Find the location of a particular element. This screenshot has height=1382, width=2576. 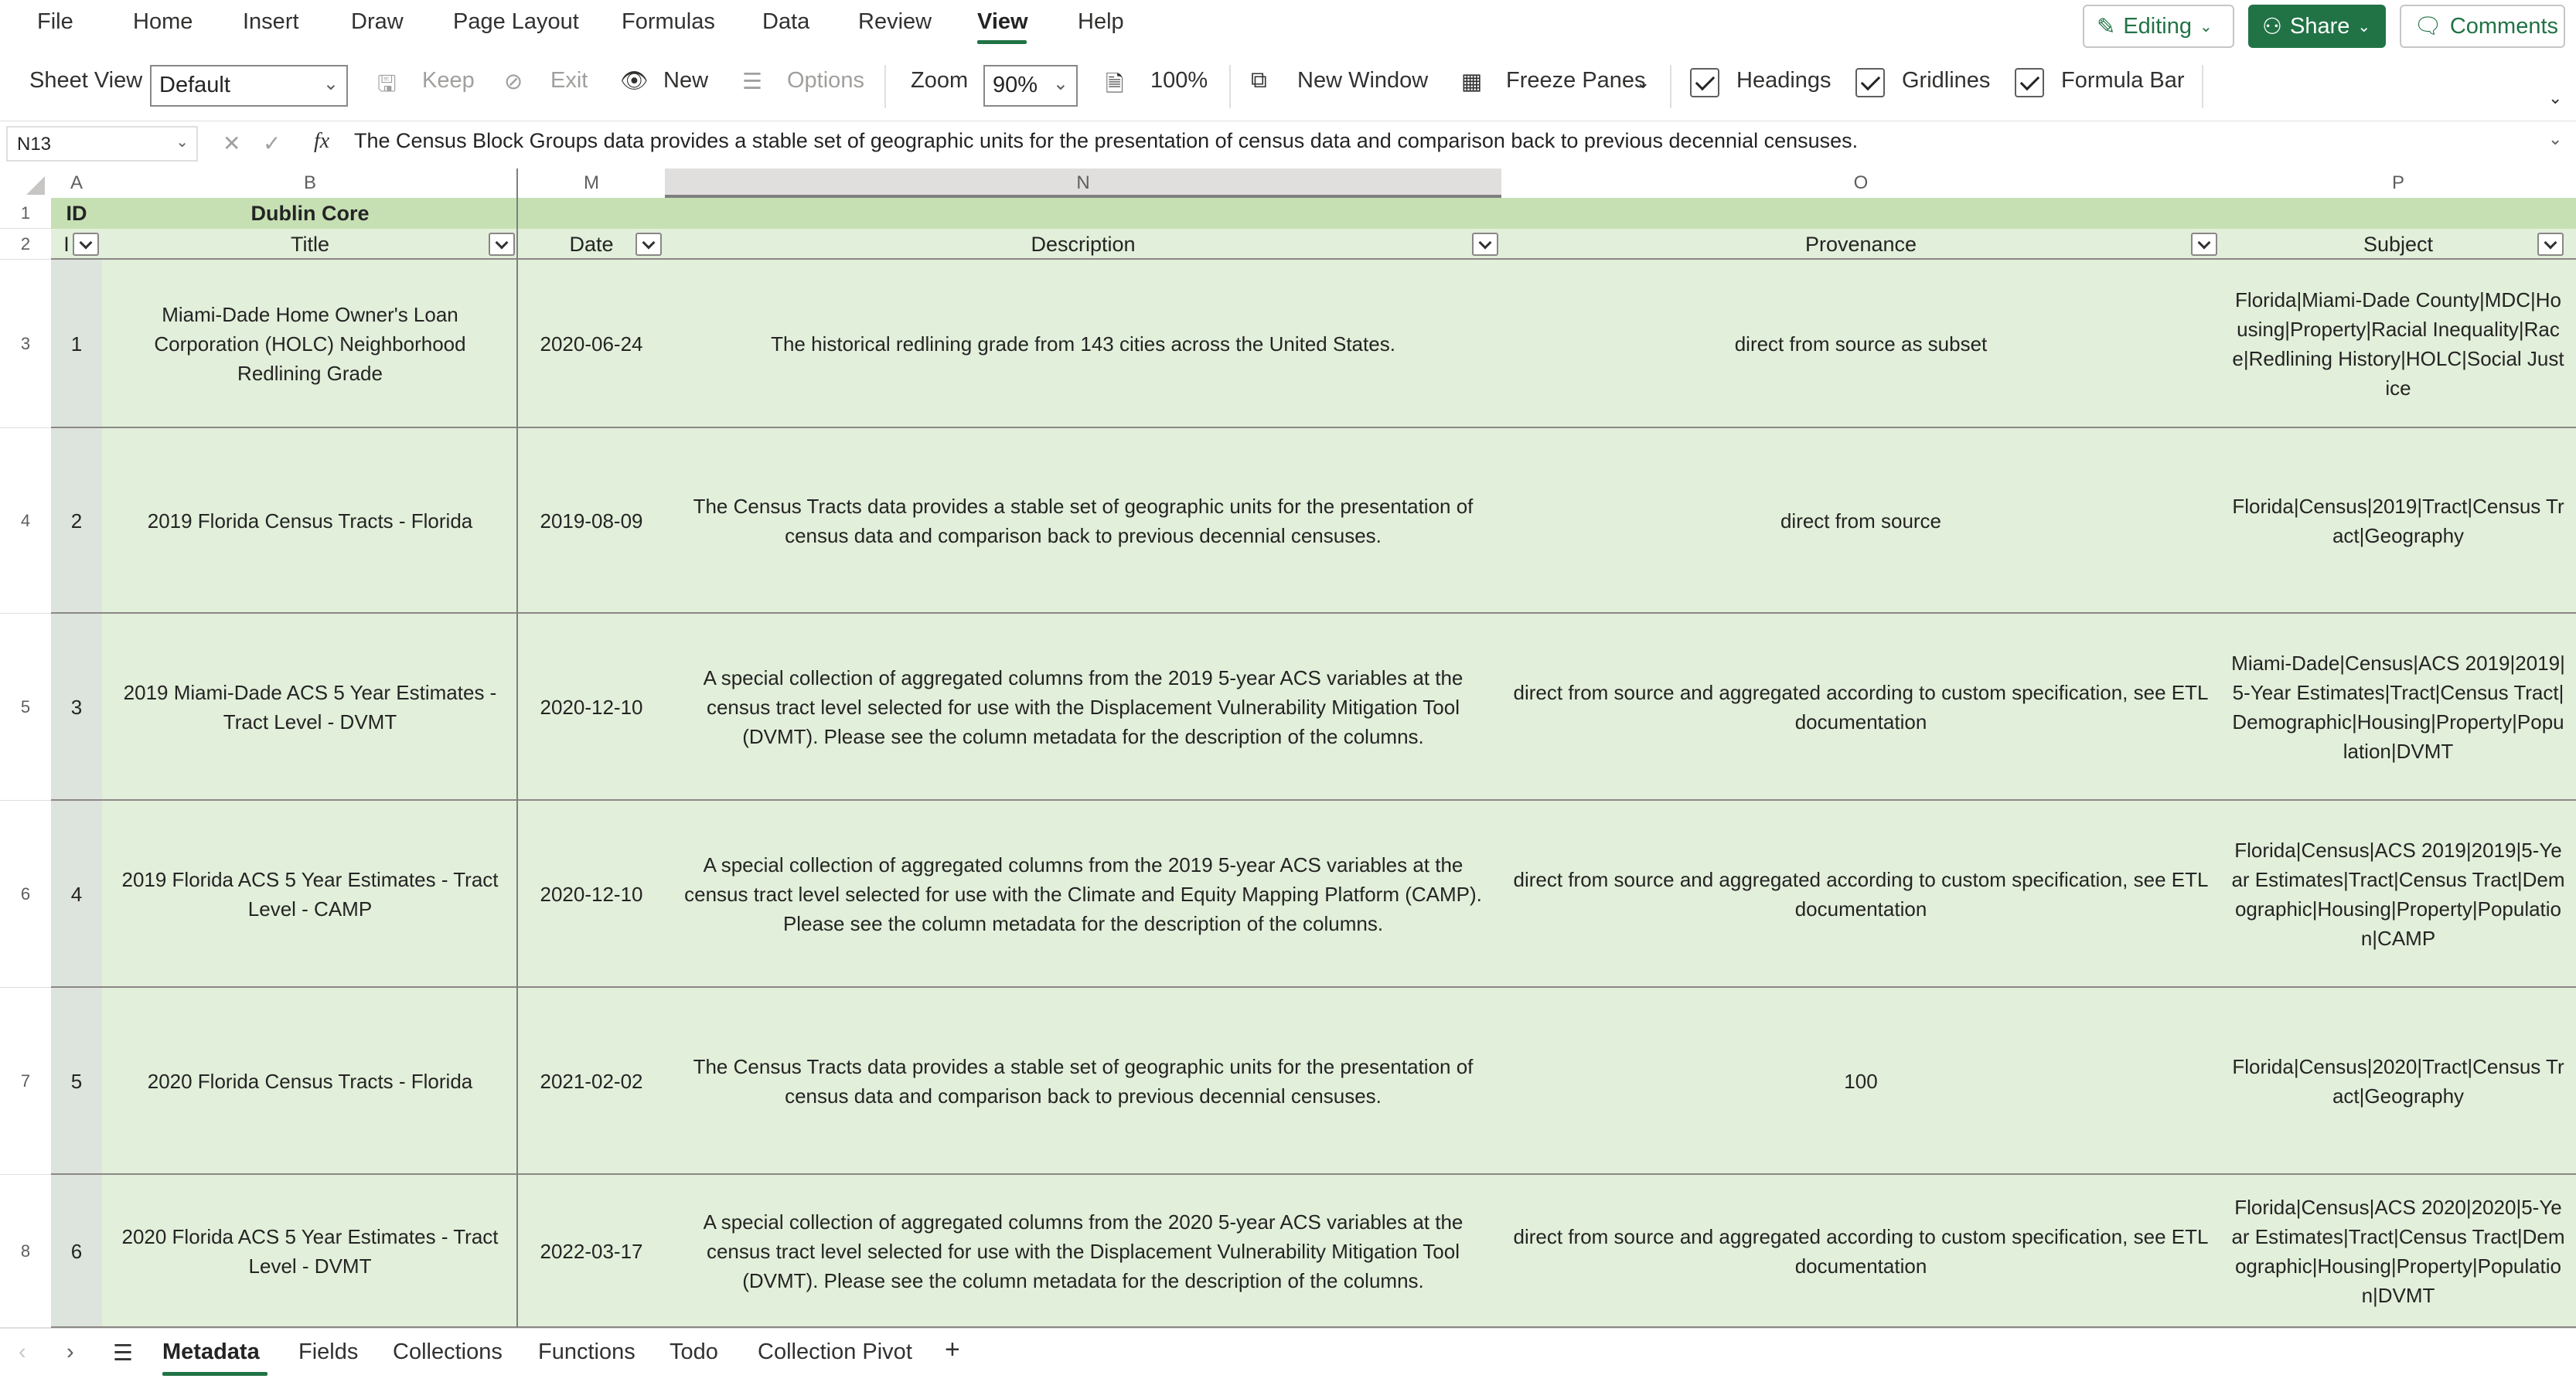

menu-home: Home is located at coordinates (163, 22).